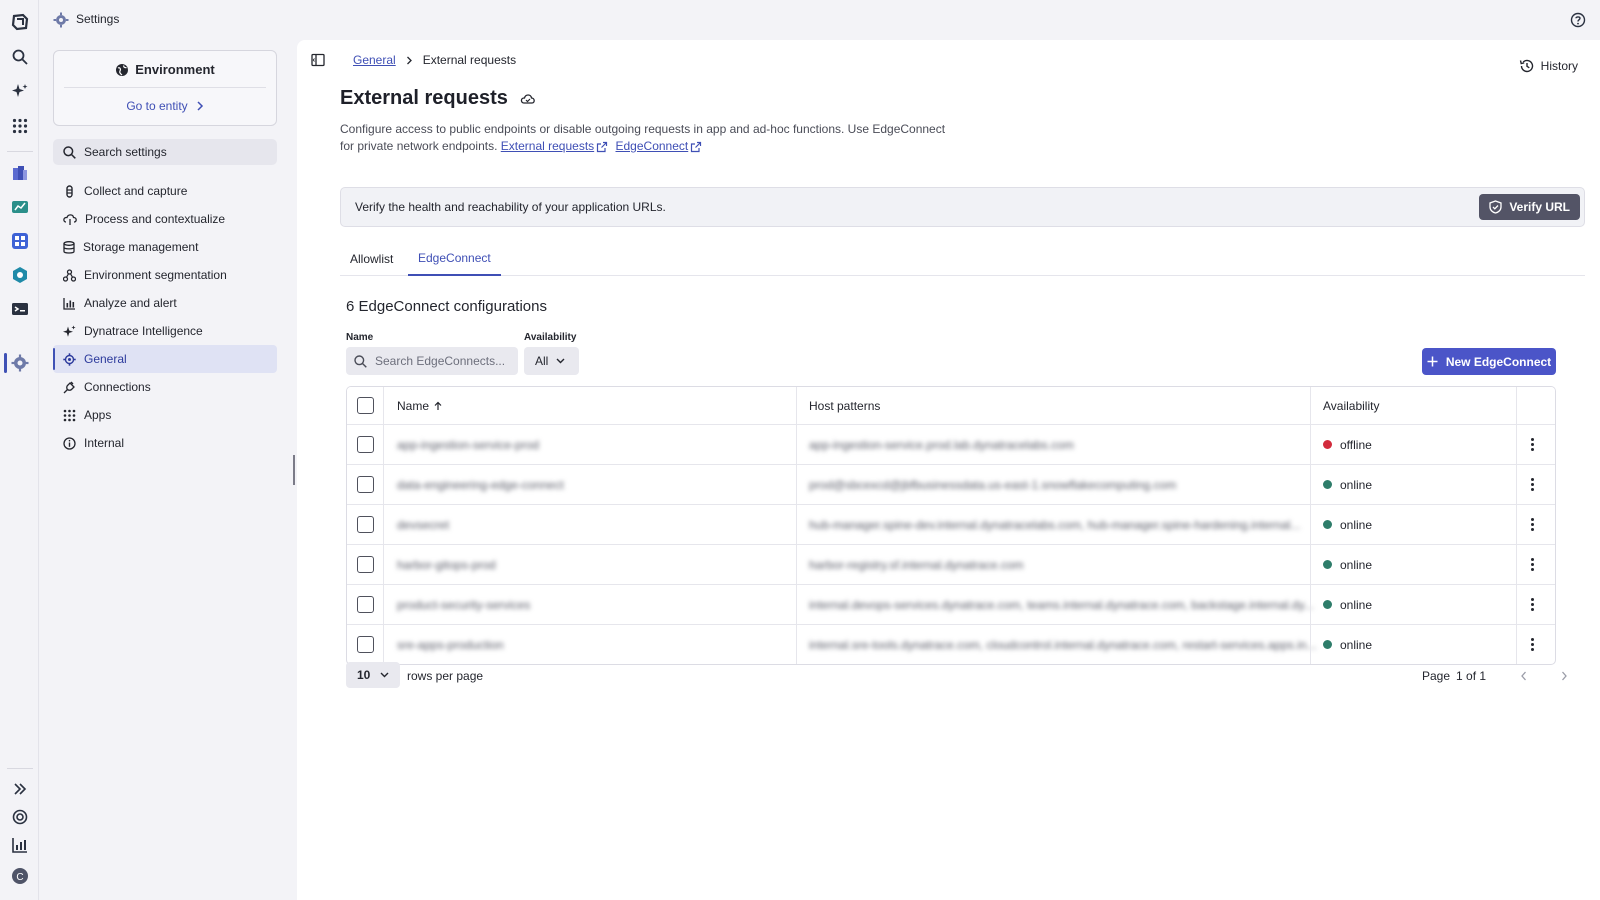  I want to click on offline-status-icon, so click(1327, 444).